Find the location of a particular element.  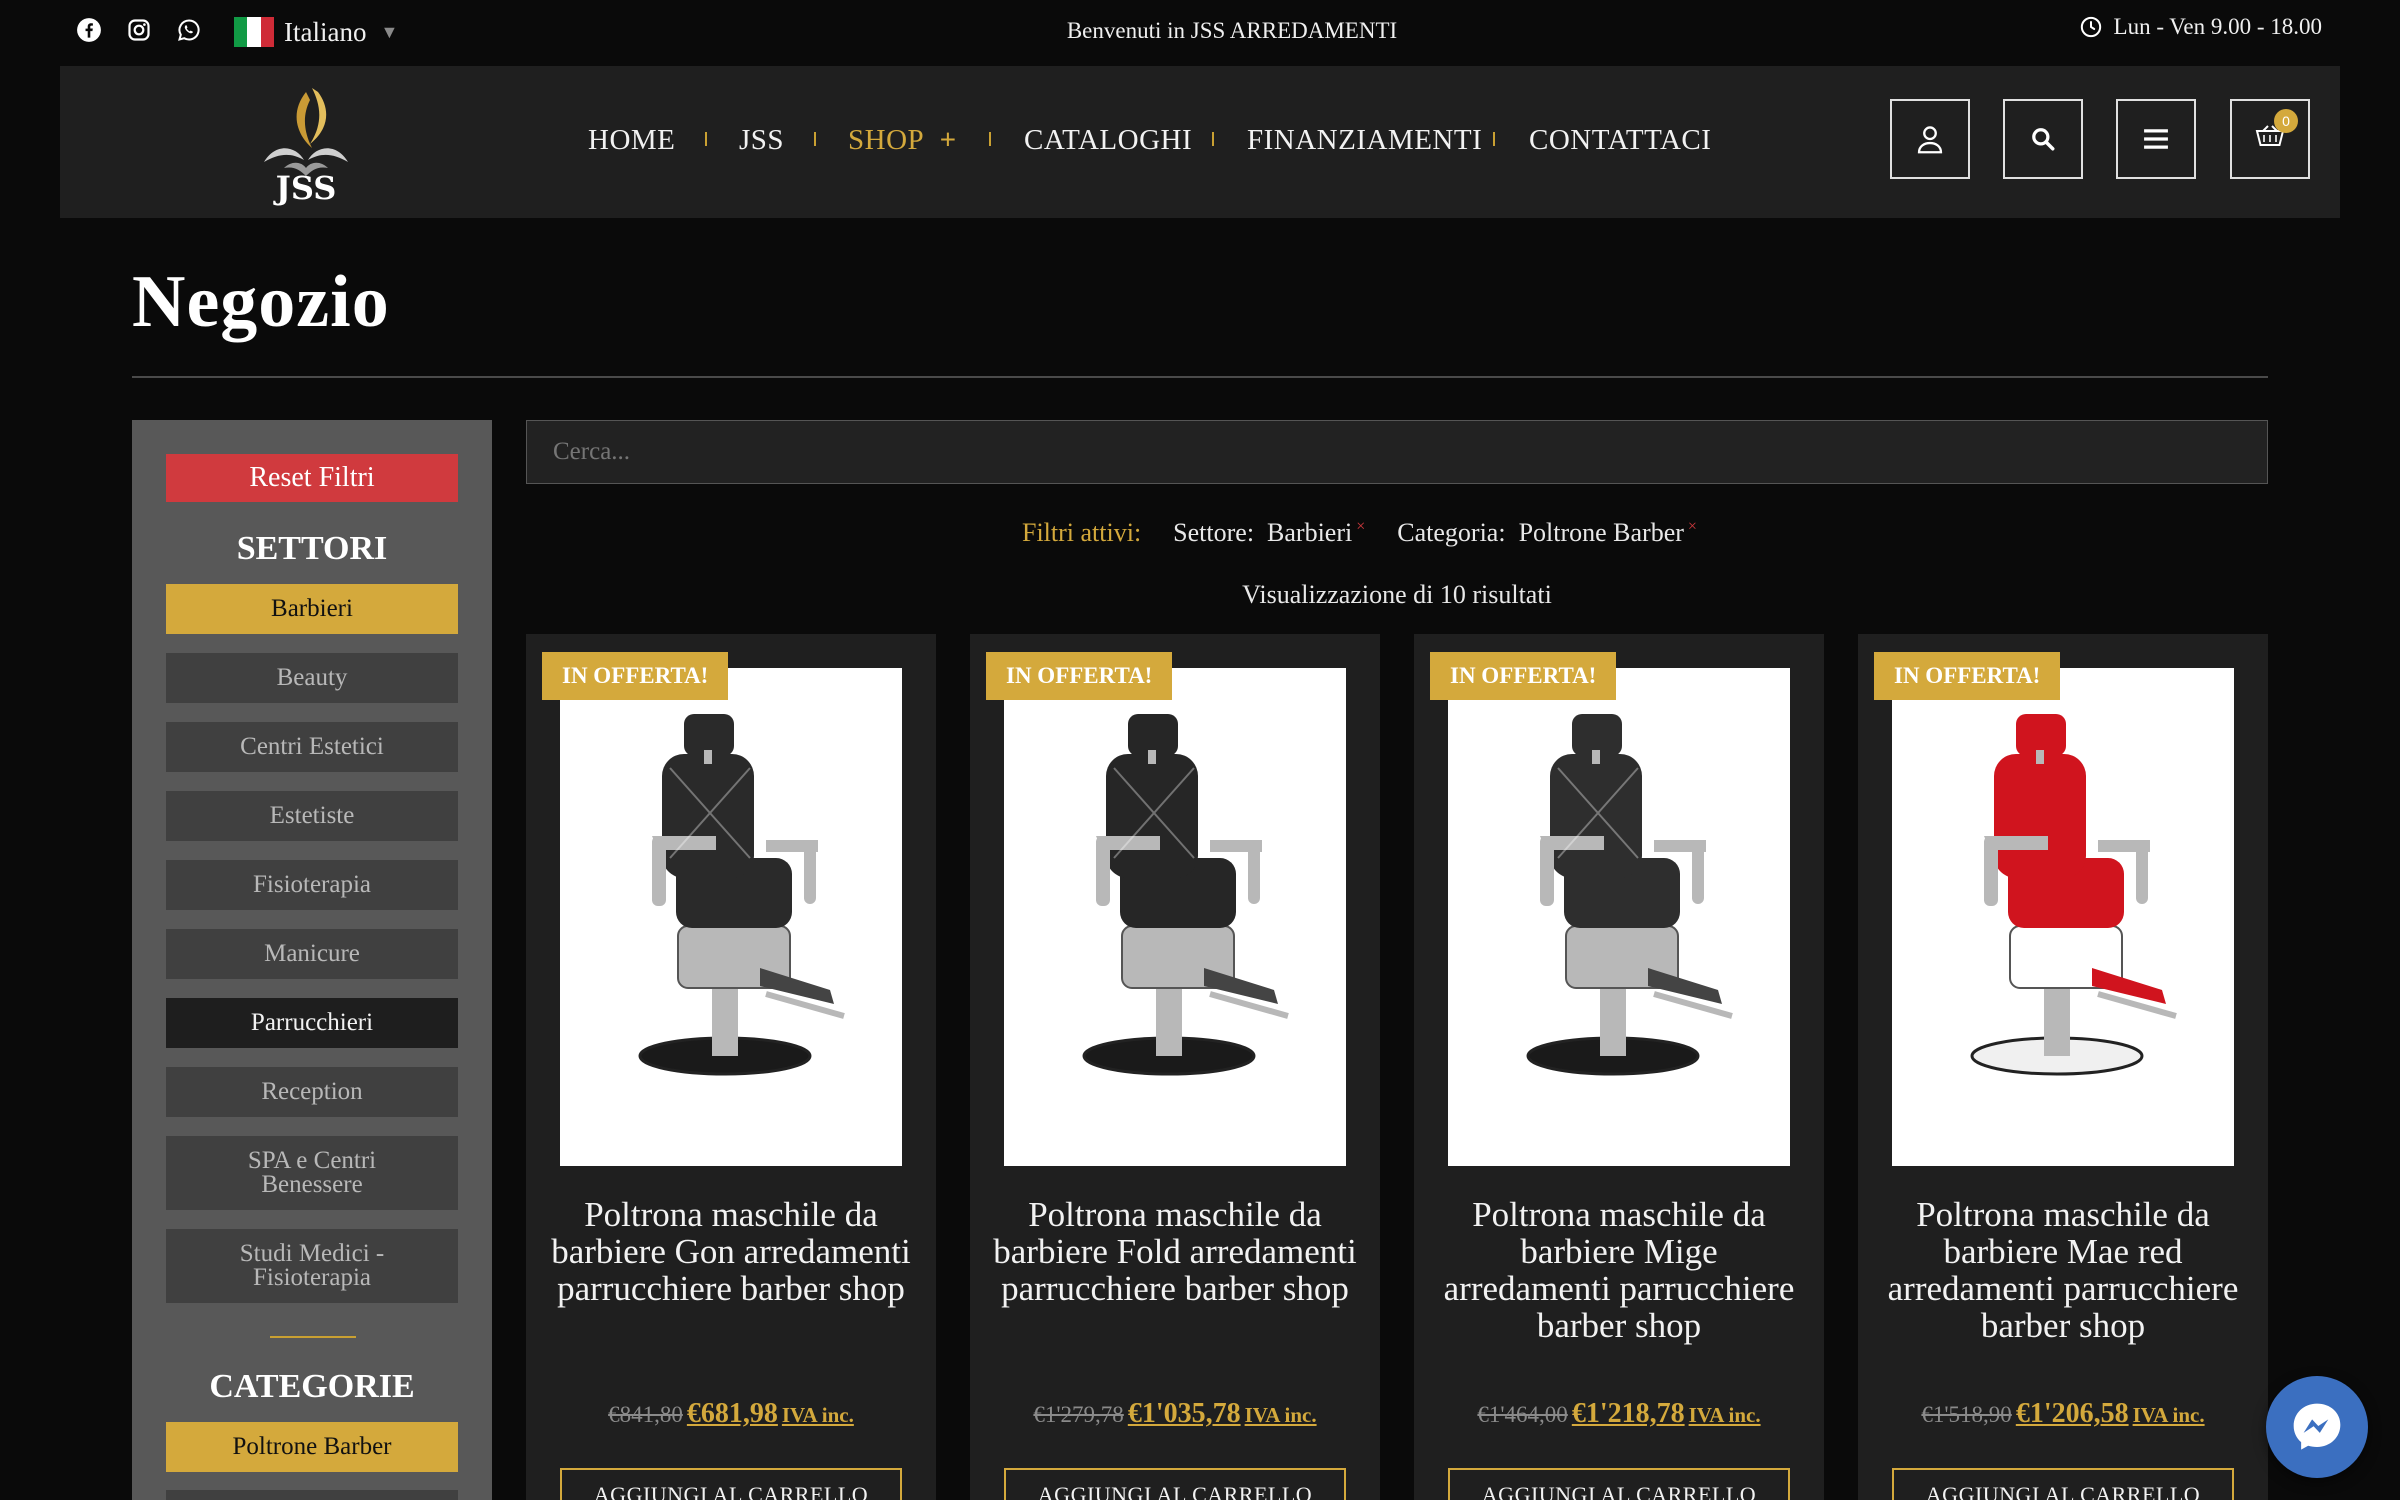

sale-price: €1'206,58 is located at coordinates (2072, 1413).